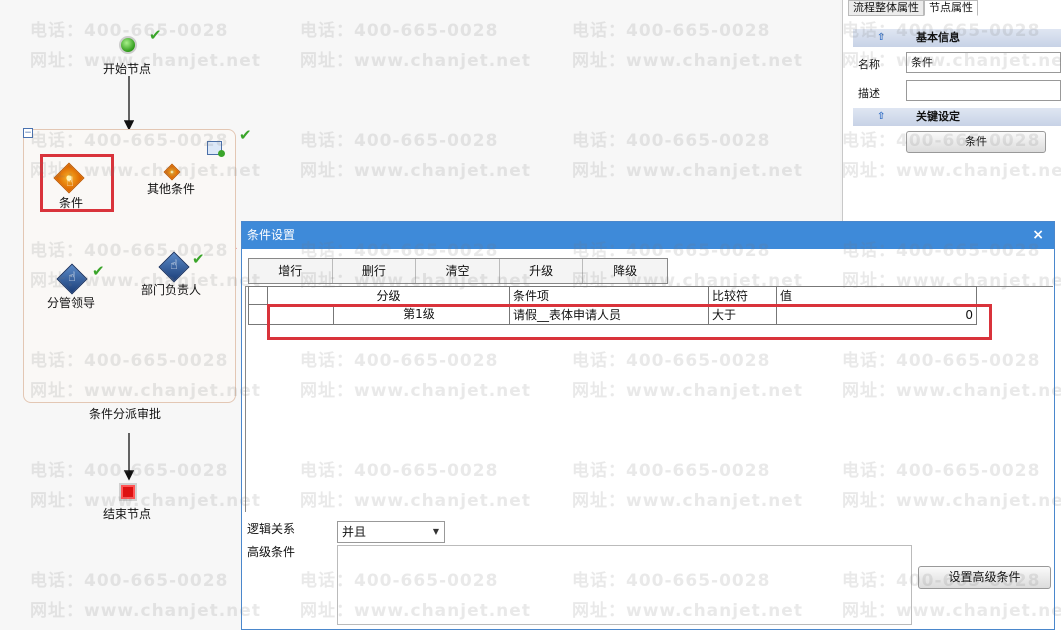 Image resolution: width=1061 pixels, height=630 pixels. What do you see at coordinates (28, 133) in the screenshot?
I see `collapse-toggle-icon: −` at bounding box center [28, 133].